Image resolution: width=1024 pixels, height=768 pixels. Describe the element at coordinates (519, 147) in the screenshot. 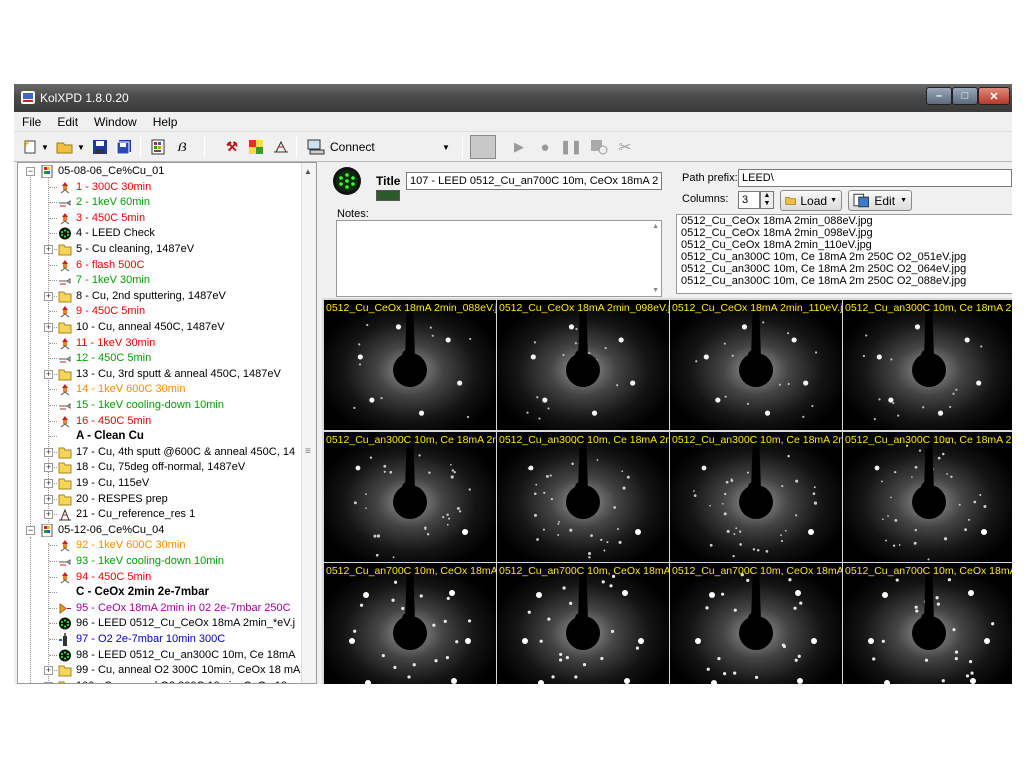

I see `play-icon: ▶` at that location.